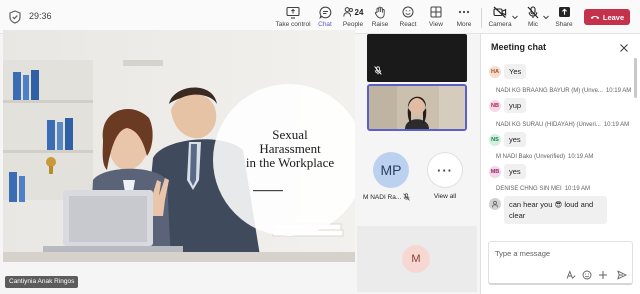  I want to click on people-label: People, so click(353, 24).